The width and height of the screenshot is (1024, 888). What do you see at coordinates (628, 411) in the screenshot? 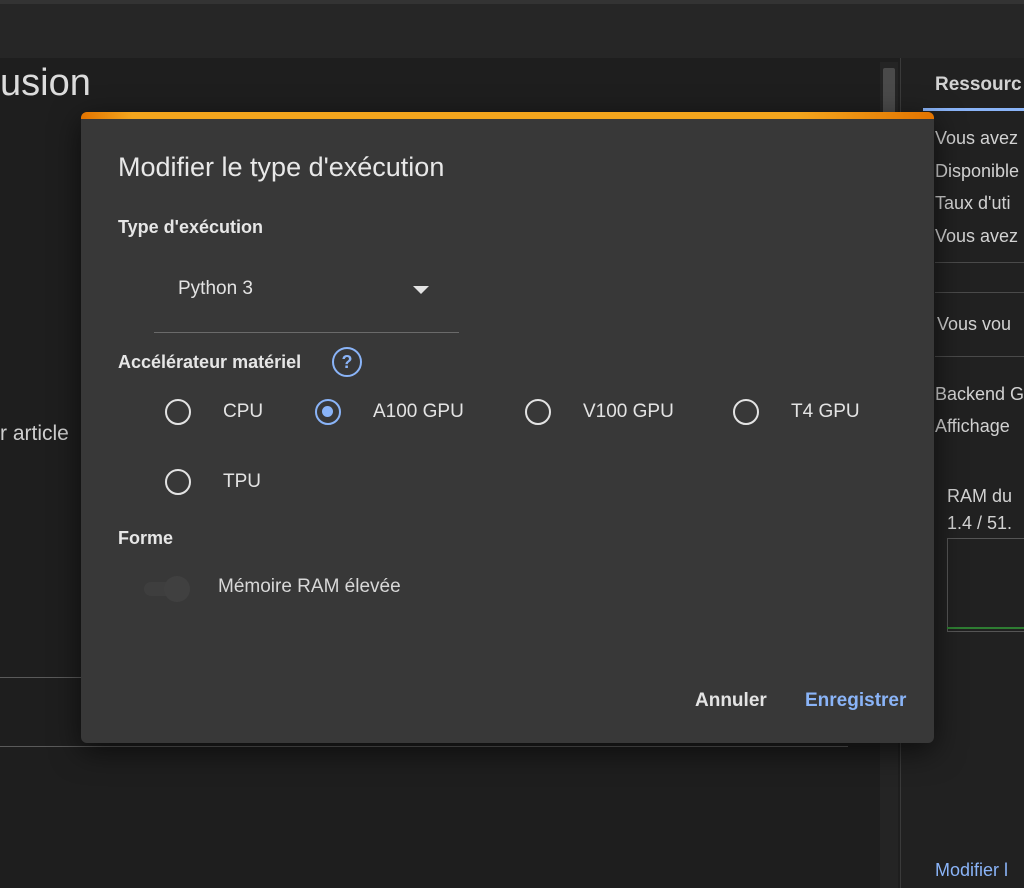
I see `radio-label: V100 GPU` at bounding box center [628, 411].